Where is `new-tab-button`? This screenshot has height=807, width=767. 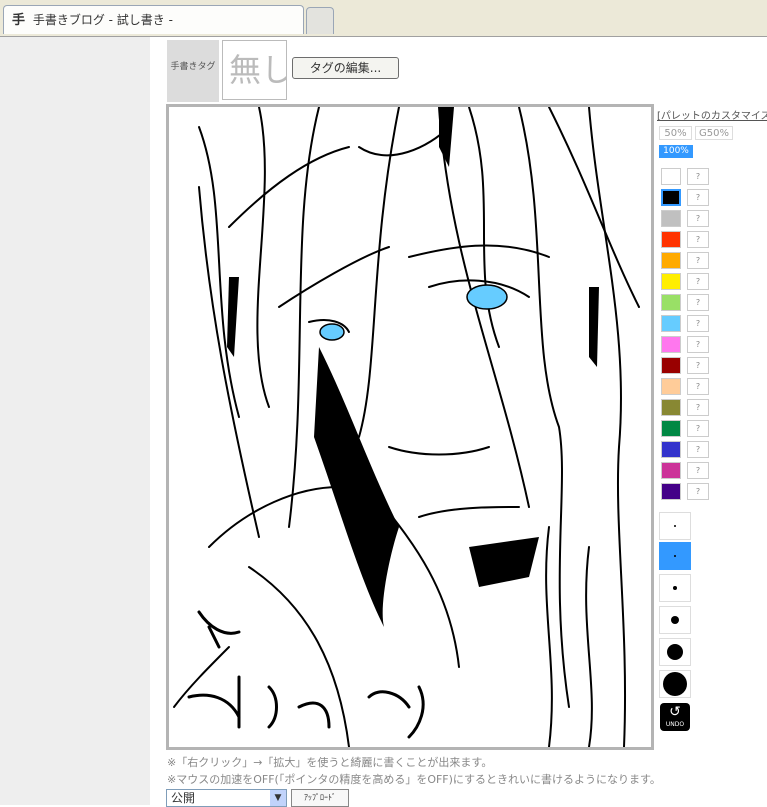 new-tab-button is located at coordinates (320, 20).